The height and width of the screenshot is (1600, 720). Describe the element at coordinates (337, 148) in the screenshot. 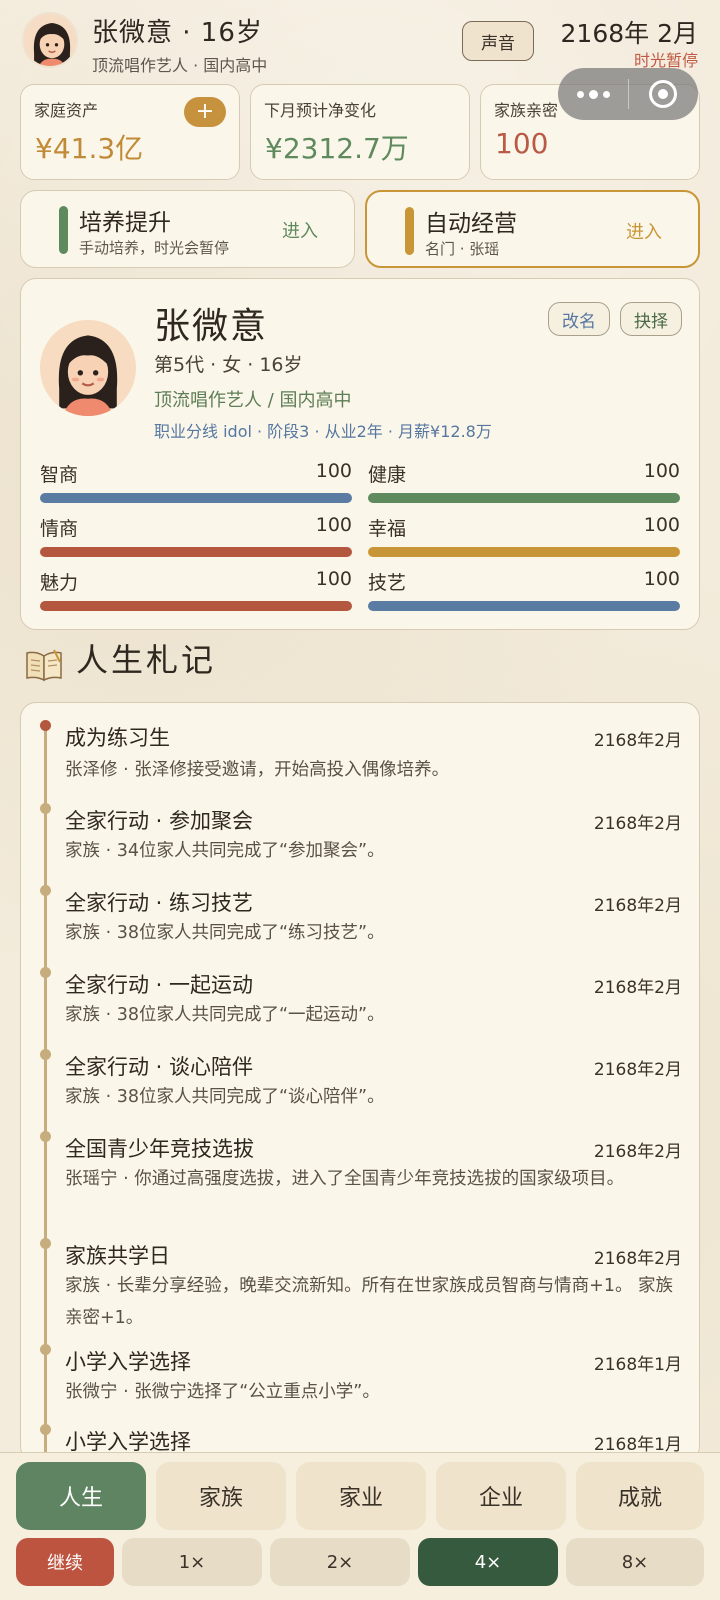

I see `net-change-value: ¥2312.7万` at that location.